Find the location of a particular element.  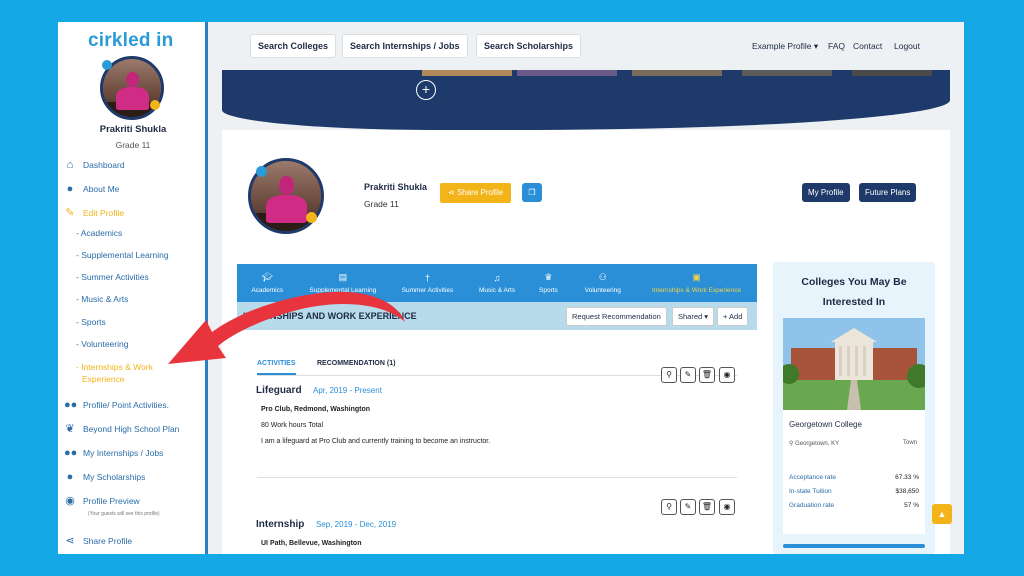

college-stat-row: Acceptance rate 67.33 % is located at coordinates (854, 477).